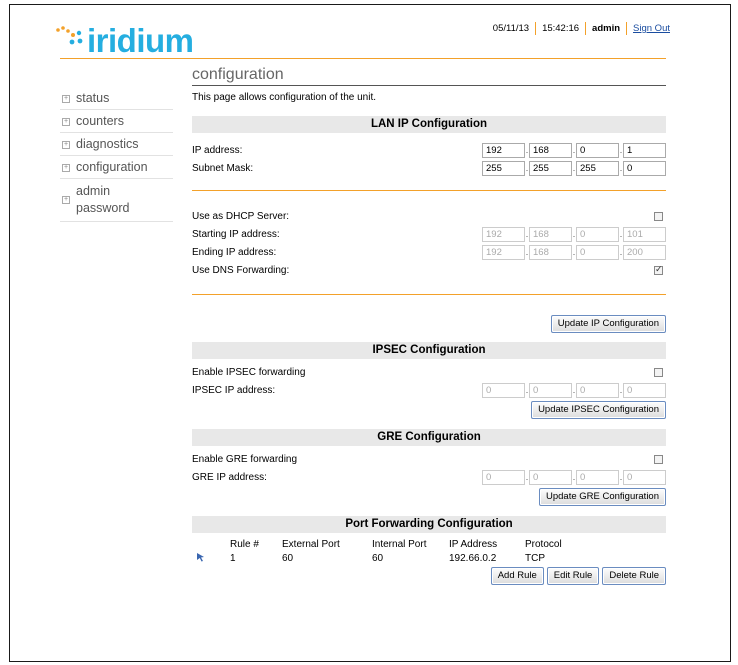 The image size is (738, 665). Describe the element at coordinates (648, 28) in the screenshot. I see `sign-out-link: Sign Out` at that location.